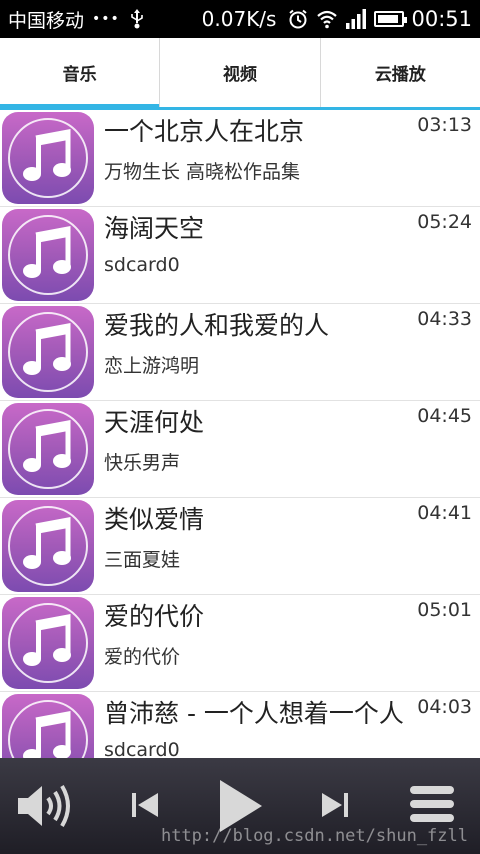 This screenshot has height=854, width=480. I want to click on song-duration: 05:01, so click(444, 610).